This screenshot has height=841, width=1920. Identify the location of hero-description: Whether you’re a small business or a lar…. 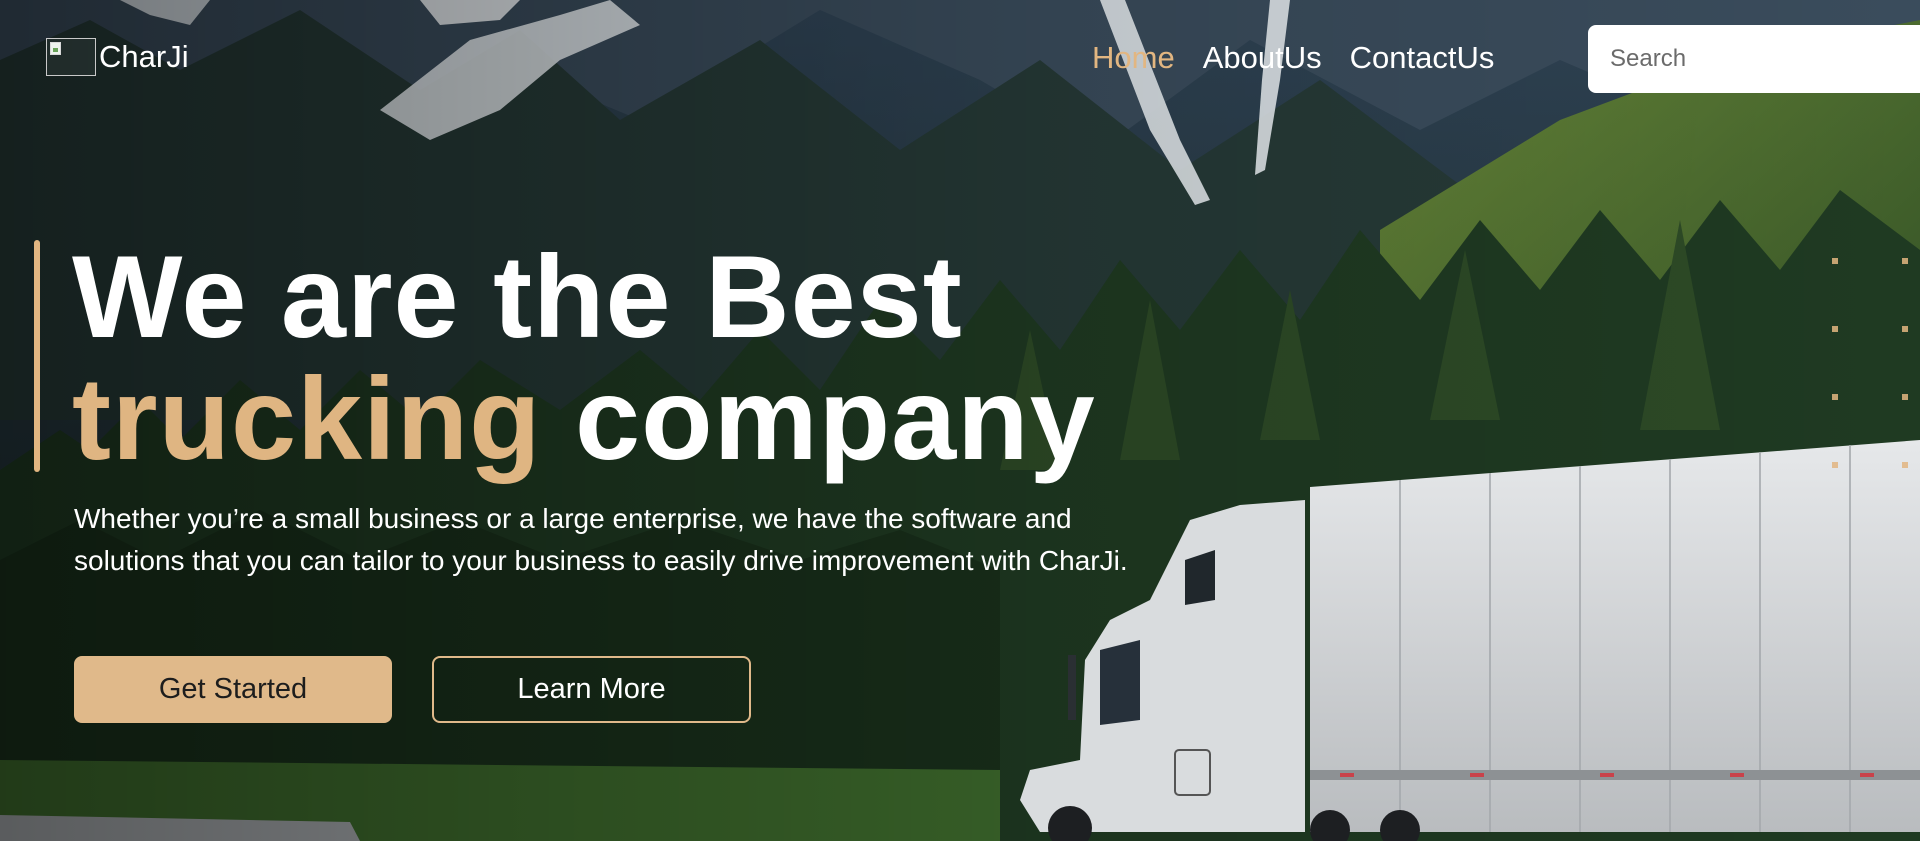
(601, 539).